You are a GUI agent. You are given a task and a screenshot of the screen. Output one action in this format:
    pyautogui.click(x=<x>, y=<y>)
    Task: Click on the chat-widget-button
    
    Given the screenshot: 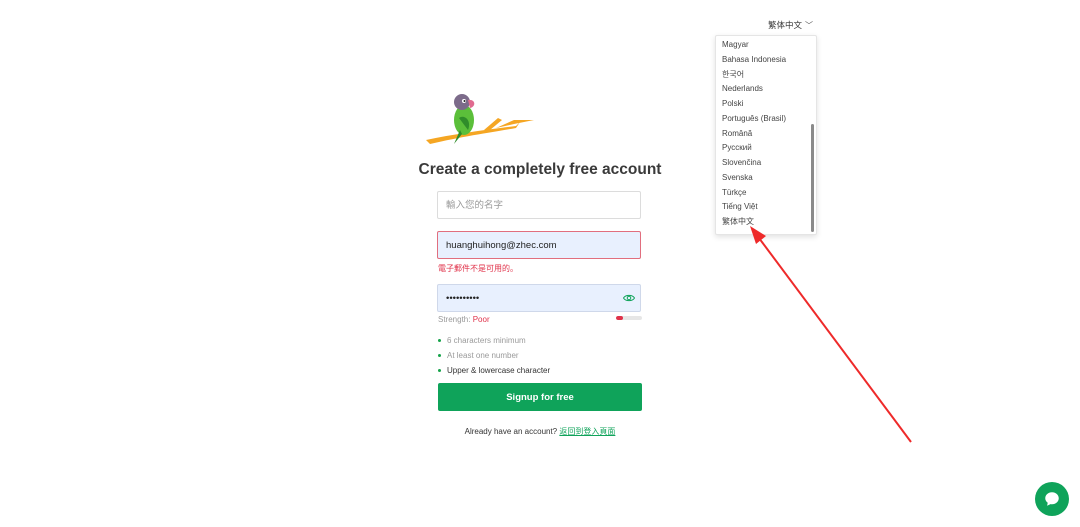 What is the action you would take?
    pyautogui.click(x=1052, y=499)
    